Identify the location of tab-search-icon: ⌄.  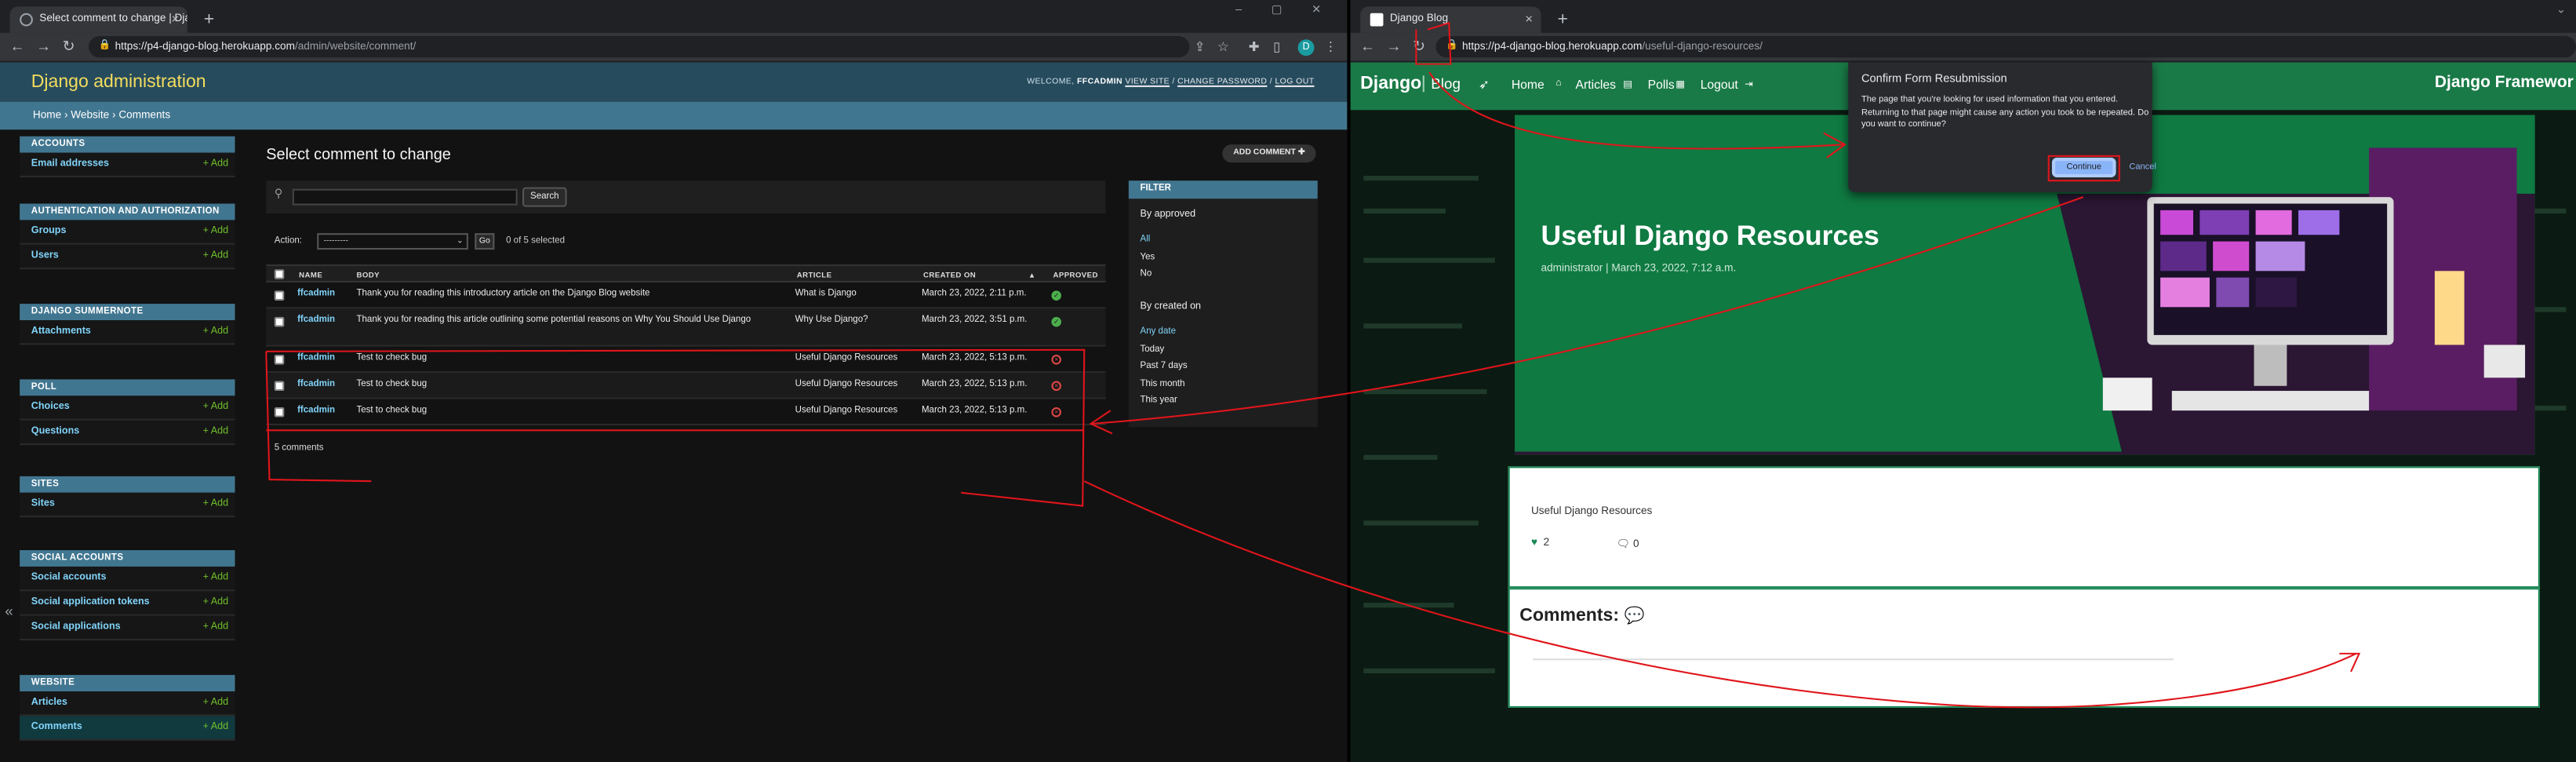
(2566, 10).